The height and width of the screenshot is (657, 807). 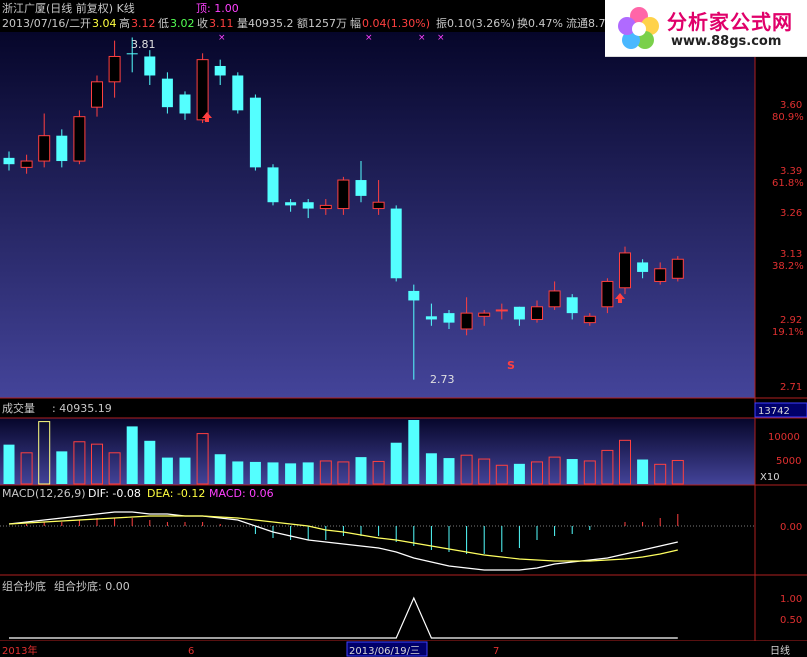 What do you see at coordinates (18, 408) in the screenshot?
I see `volume-title: 成交量` at bounding box center [18, 408].